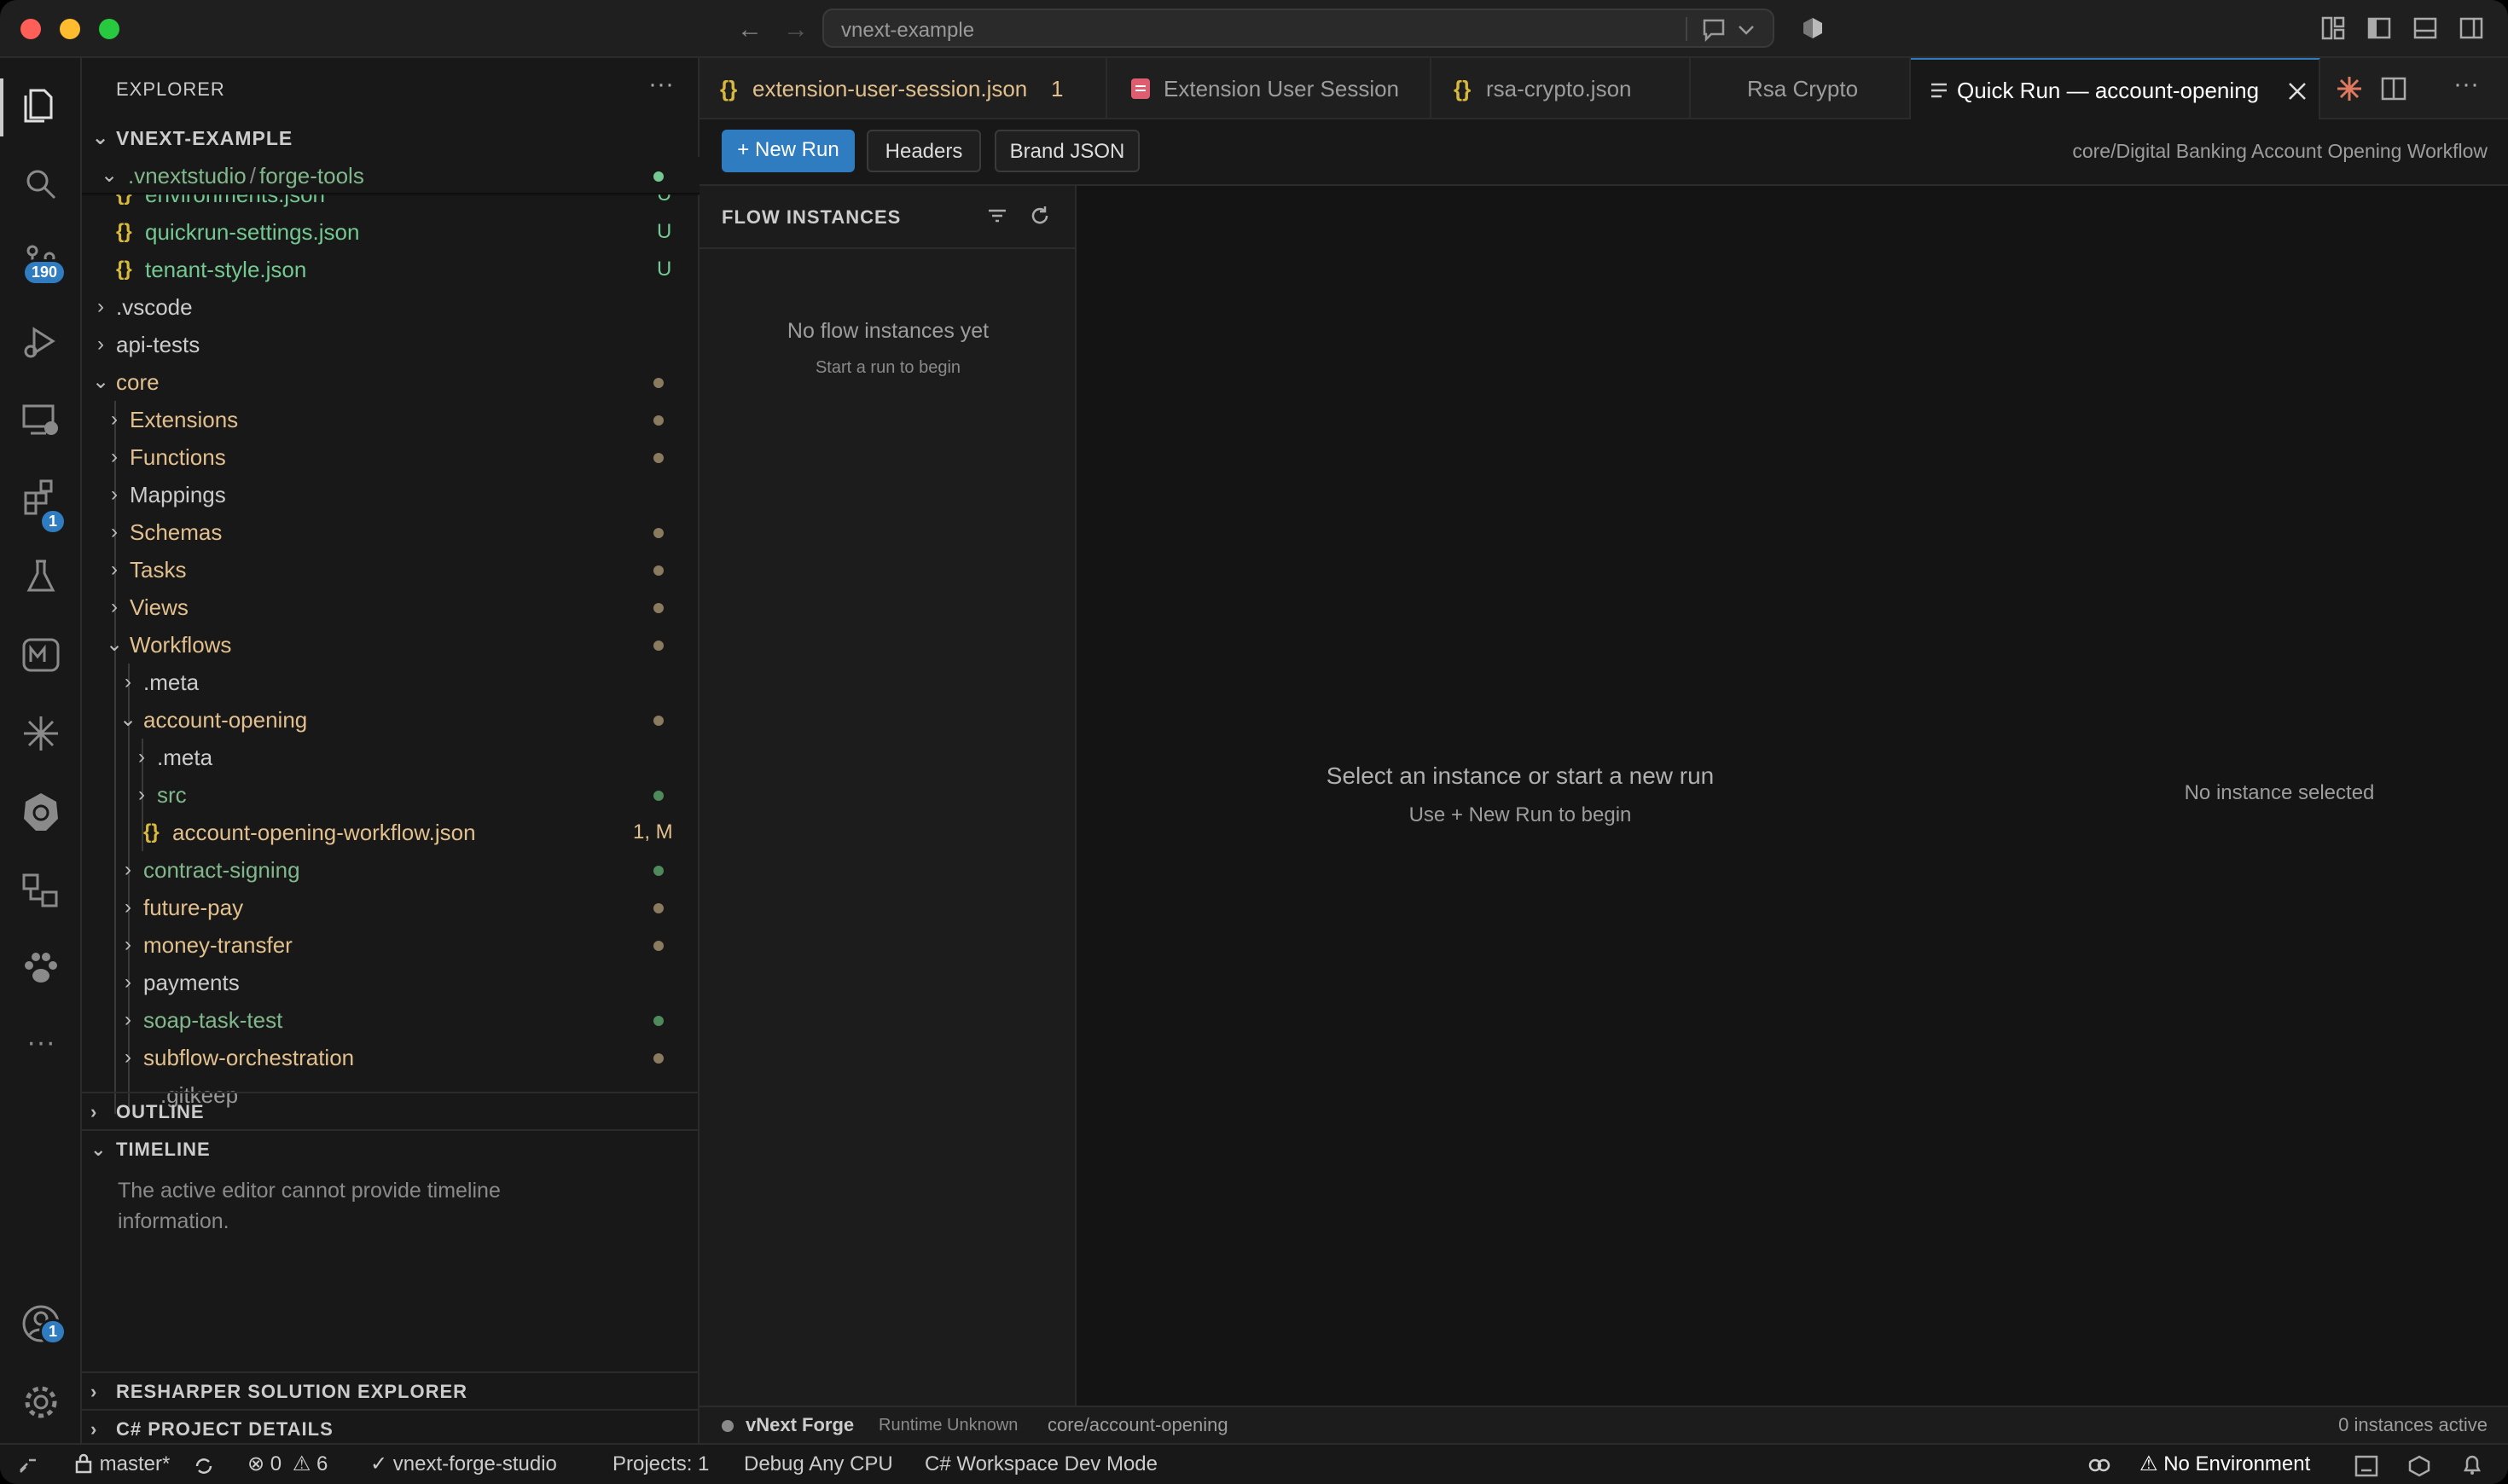  I want to click on connections-icon, so click(41, 890).